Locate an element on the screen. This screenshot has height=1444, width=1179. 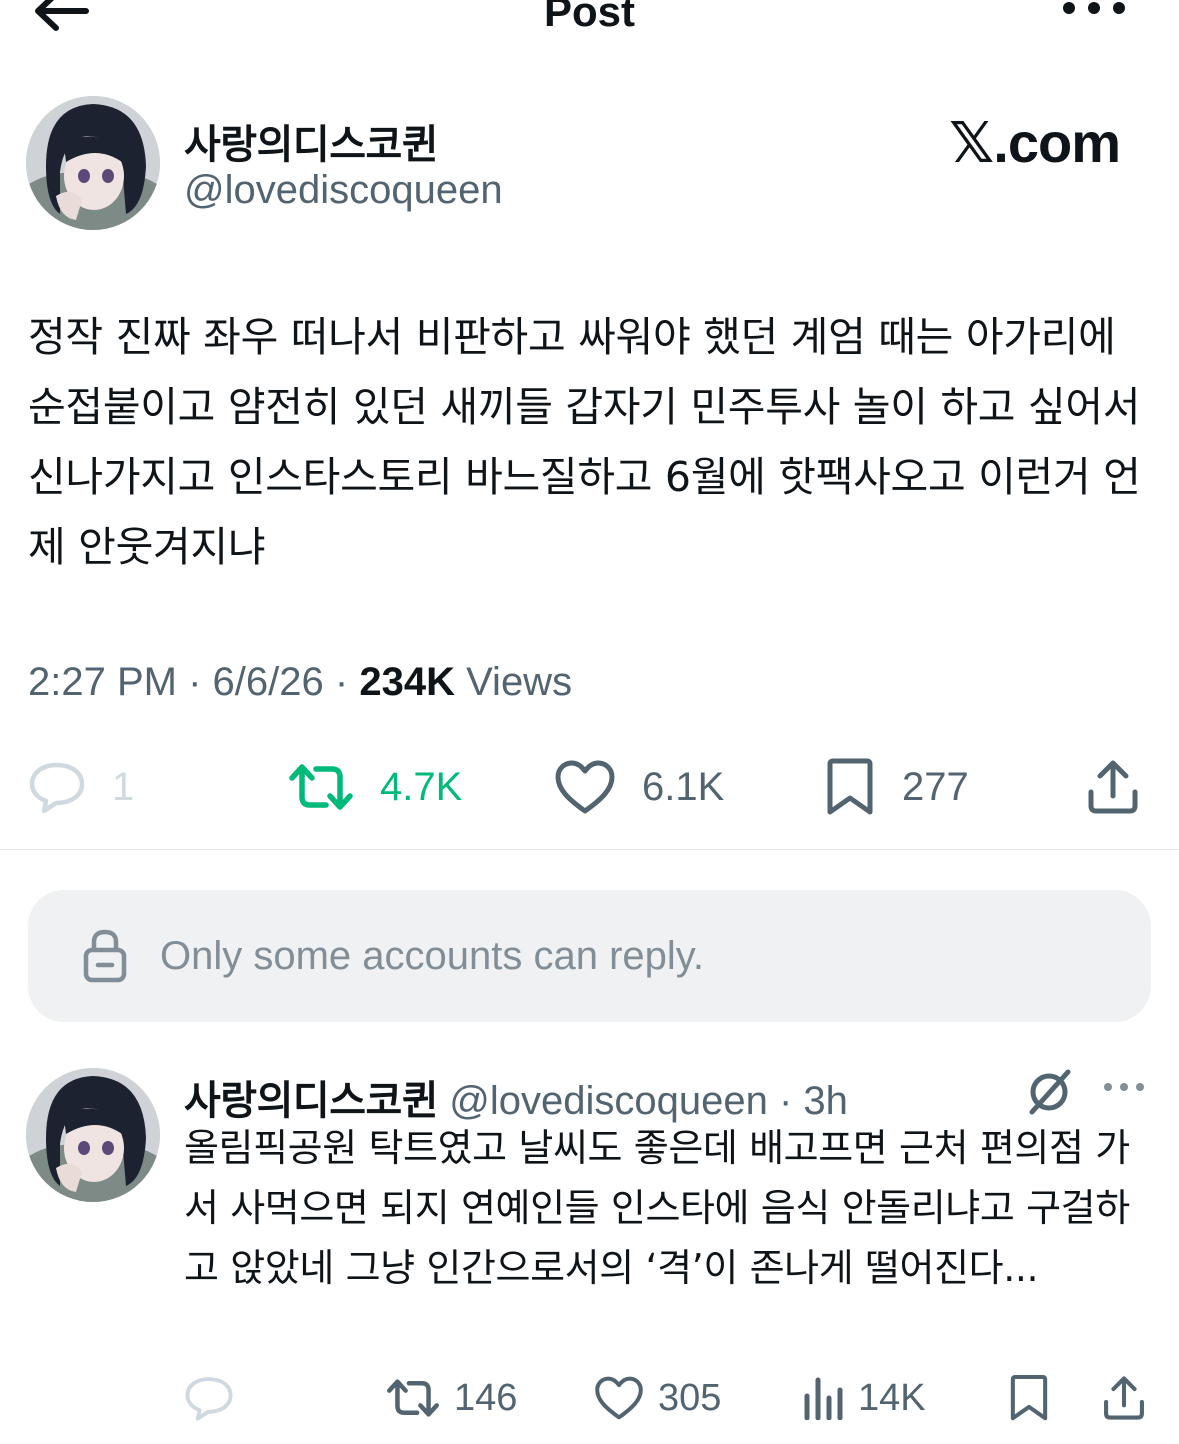
reply-author-handle: @lovediscoqueen is located at coordinates (608, 1101).